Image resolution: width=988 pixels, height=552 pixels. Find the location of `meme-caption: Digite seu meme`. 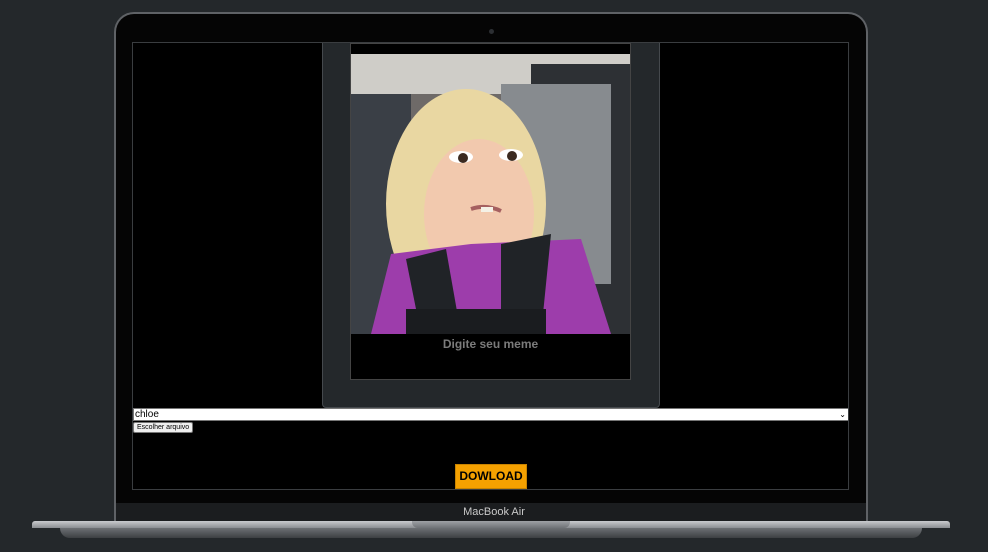

meme-caption: Digite seu meme is located at coordinates (490, 344).